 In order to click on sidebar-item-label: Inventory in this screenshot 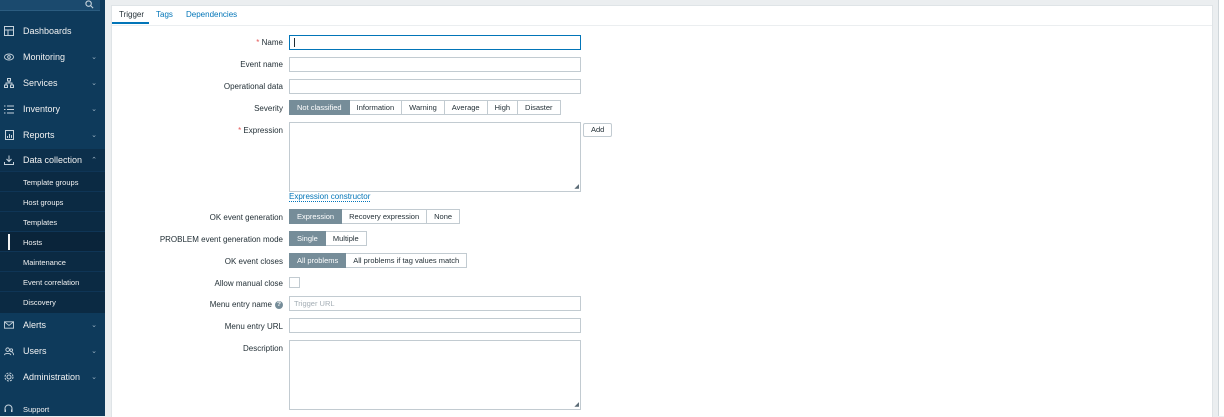, I will do `click(42, 109)`.